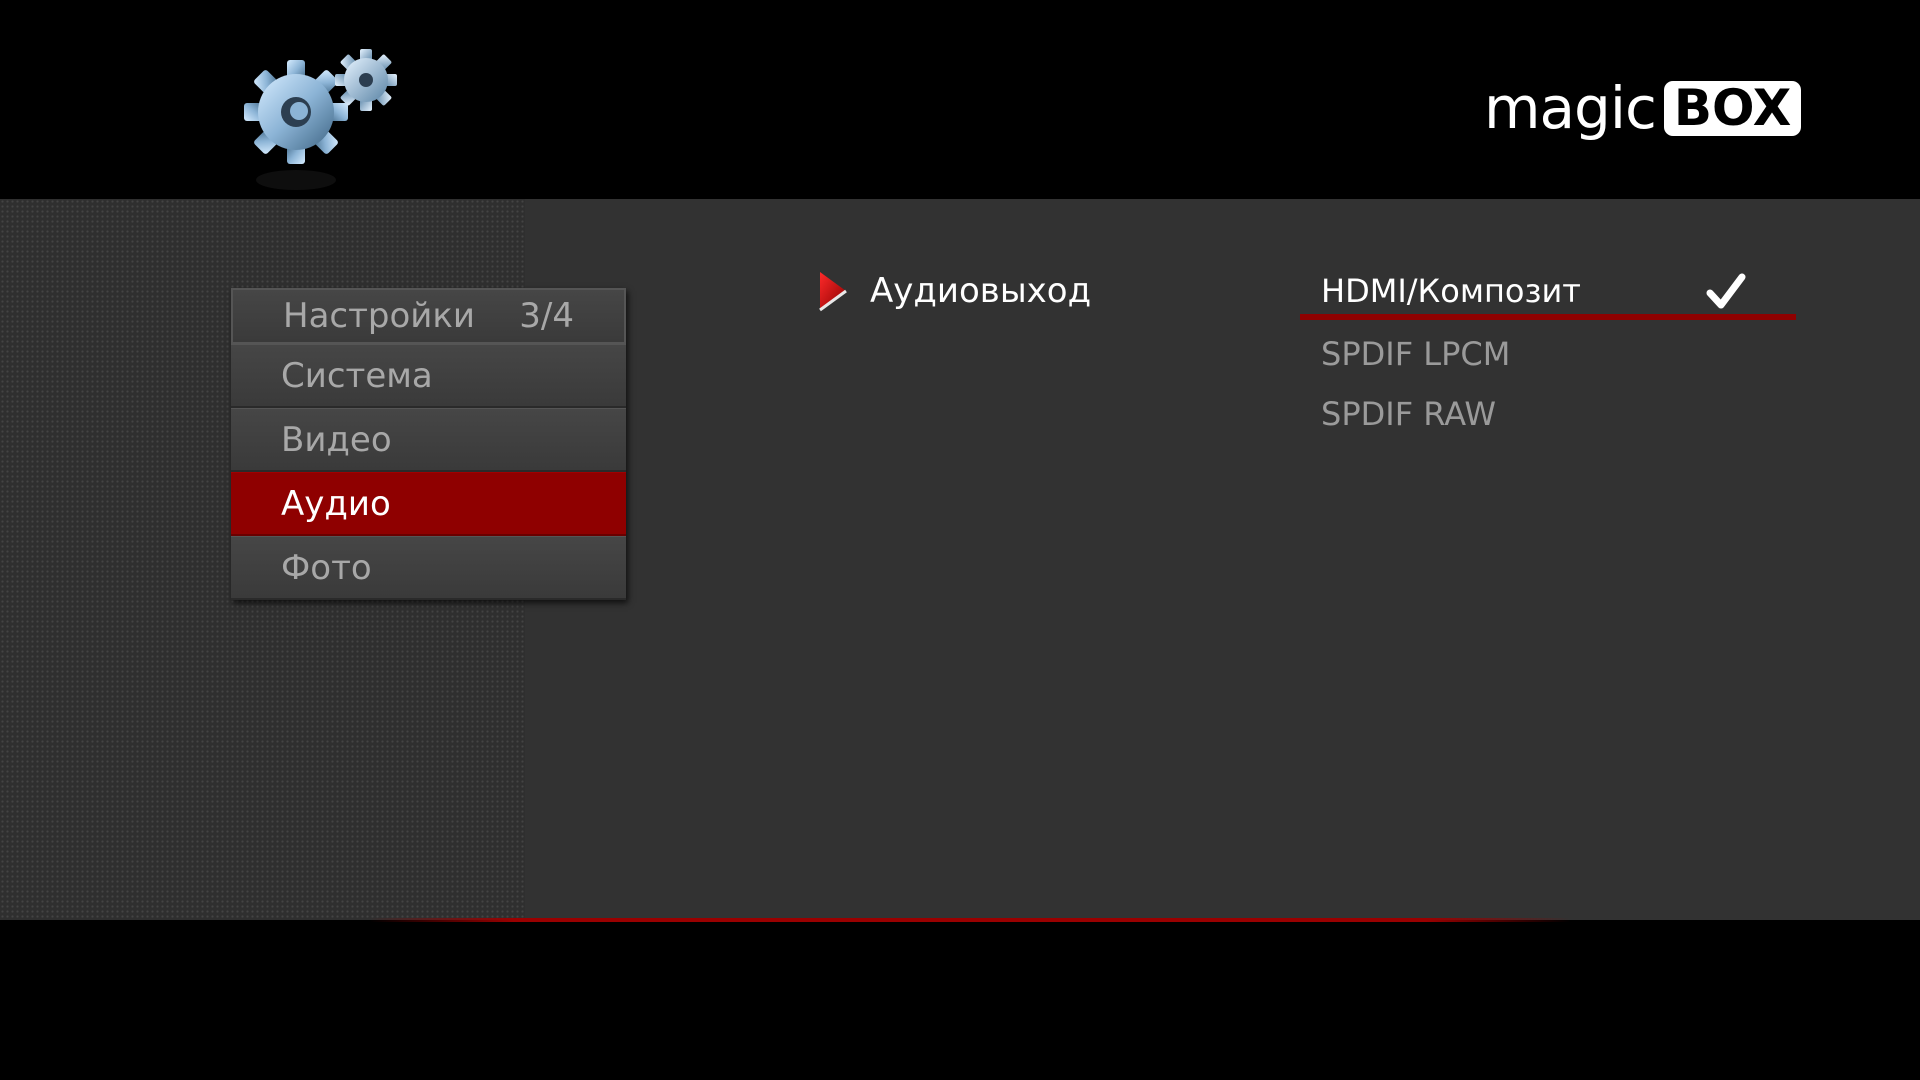 The image size is (1920, 1080). I want to click on menu-item-system: Система, so click(428, 376).